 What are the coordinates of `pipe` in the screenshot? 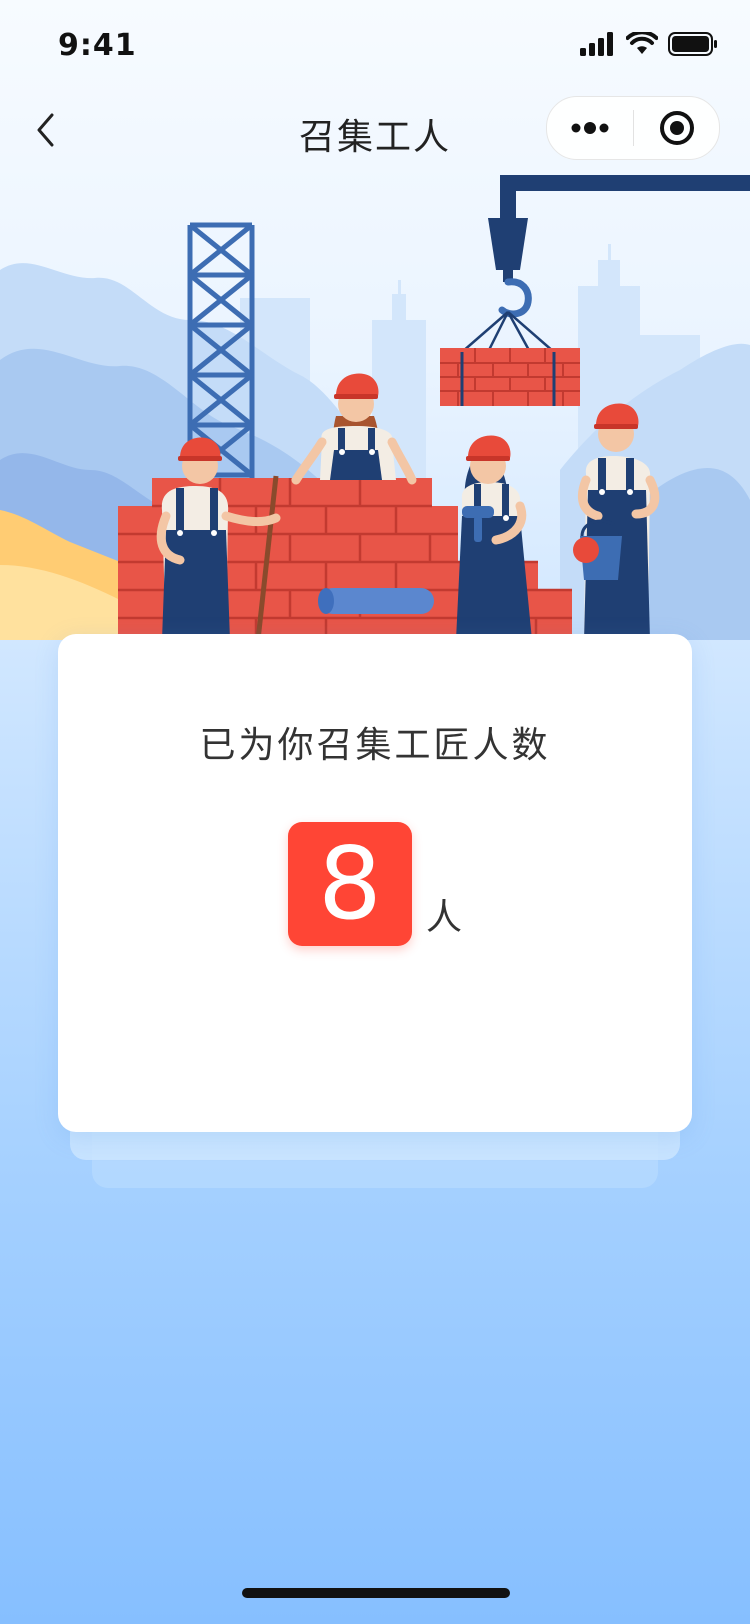 It's located at (376, 601).